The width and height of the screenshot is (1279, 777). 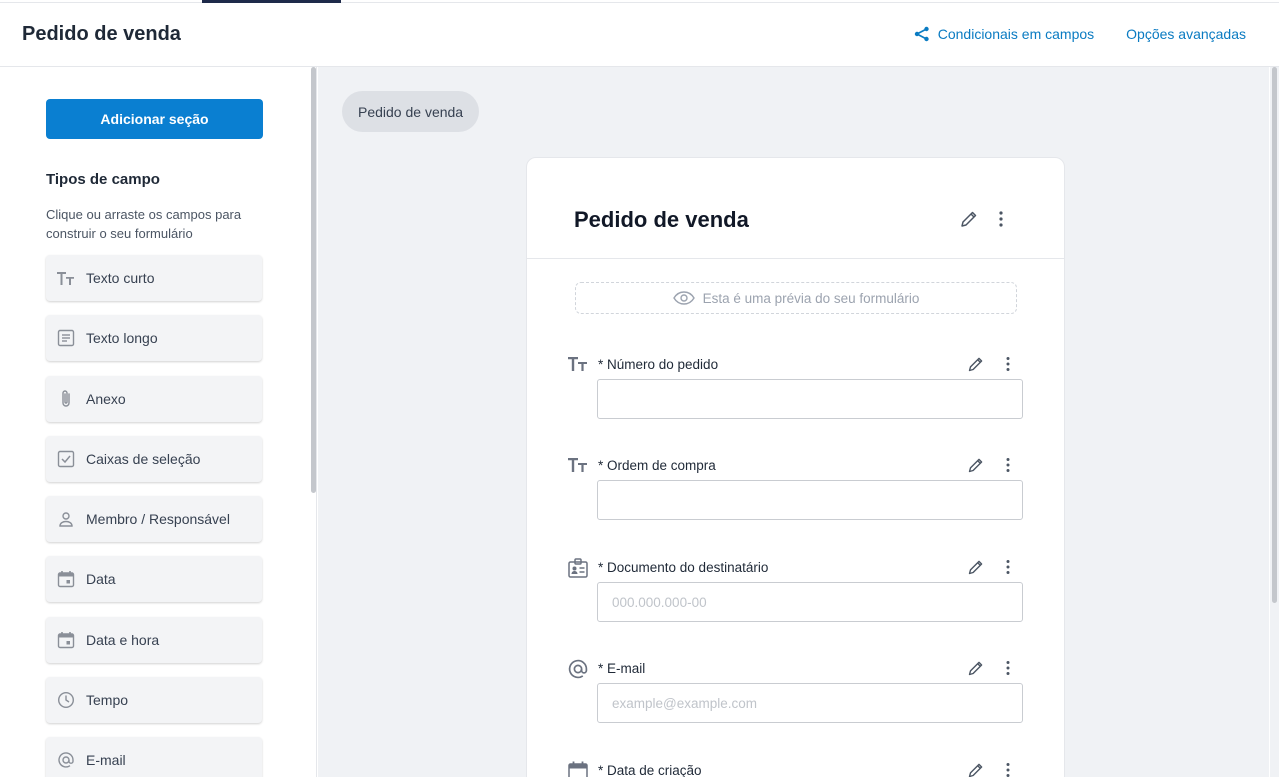 What do you see at coordinates (66, 519) in the screenshot?
I see `person-icon` at bounding box center [66, 519].